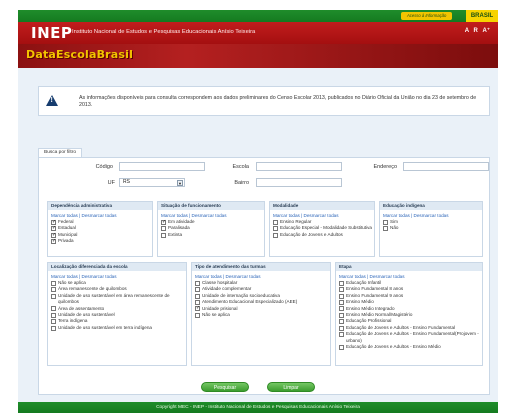 This screenshot has height=418, width=505. I want to click on bairro-input, so click(299, 182).